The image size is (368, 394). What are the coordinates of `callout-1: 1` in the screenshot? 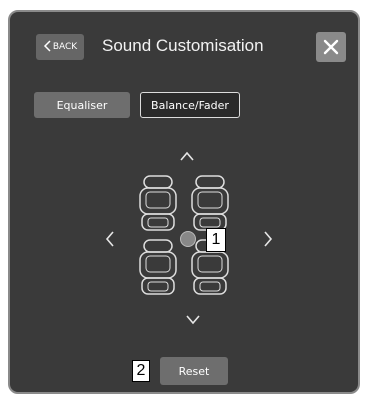 It's located at (216, 240).